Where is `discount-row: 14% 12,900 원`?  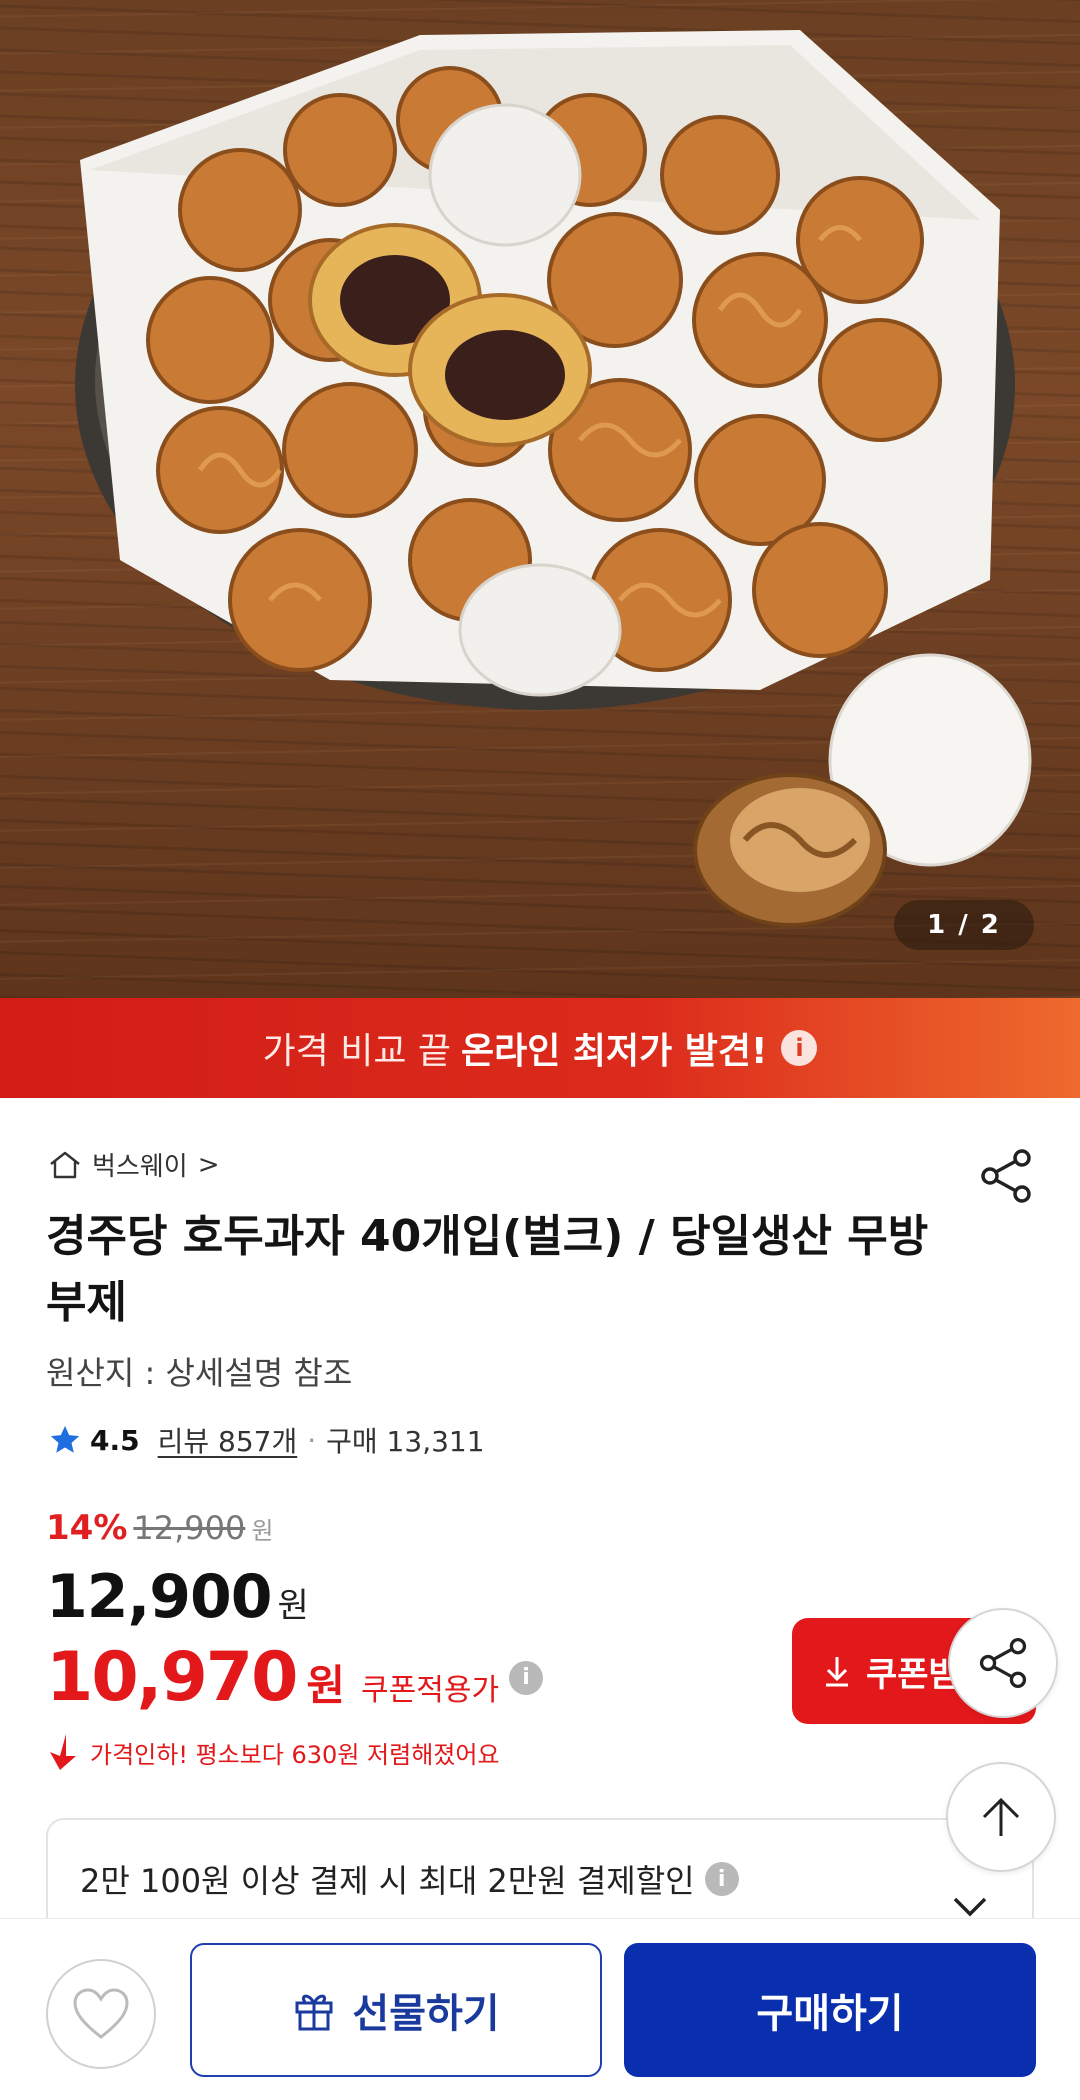 discount-row: 14% 12,900 원 is located at coordinates (159, 1528).